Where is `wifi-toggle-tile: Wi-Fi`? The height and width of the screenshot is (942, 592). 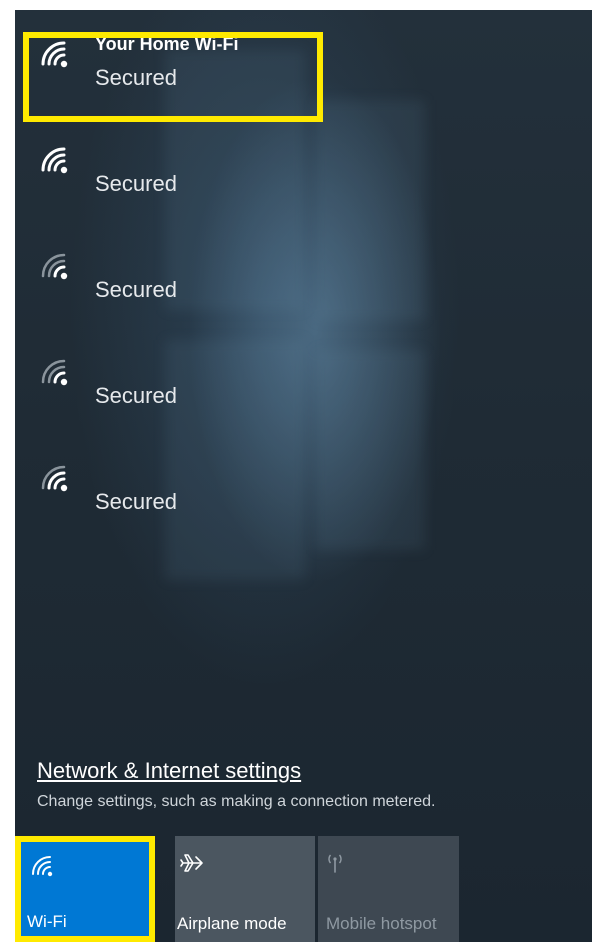 wifi-toggle-tile: Wi-Fi is located at coordinates (85, 889).